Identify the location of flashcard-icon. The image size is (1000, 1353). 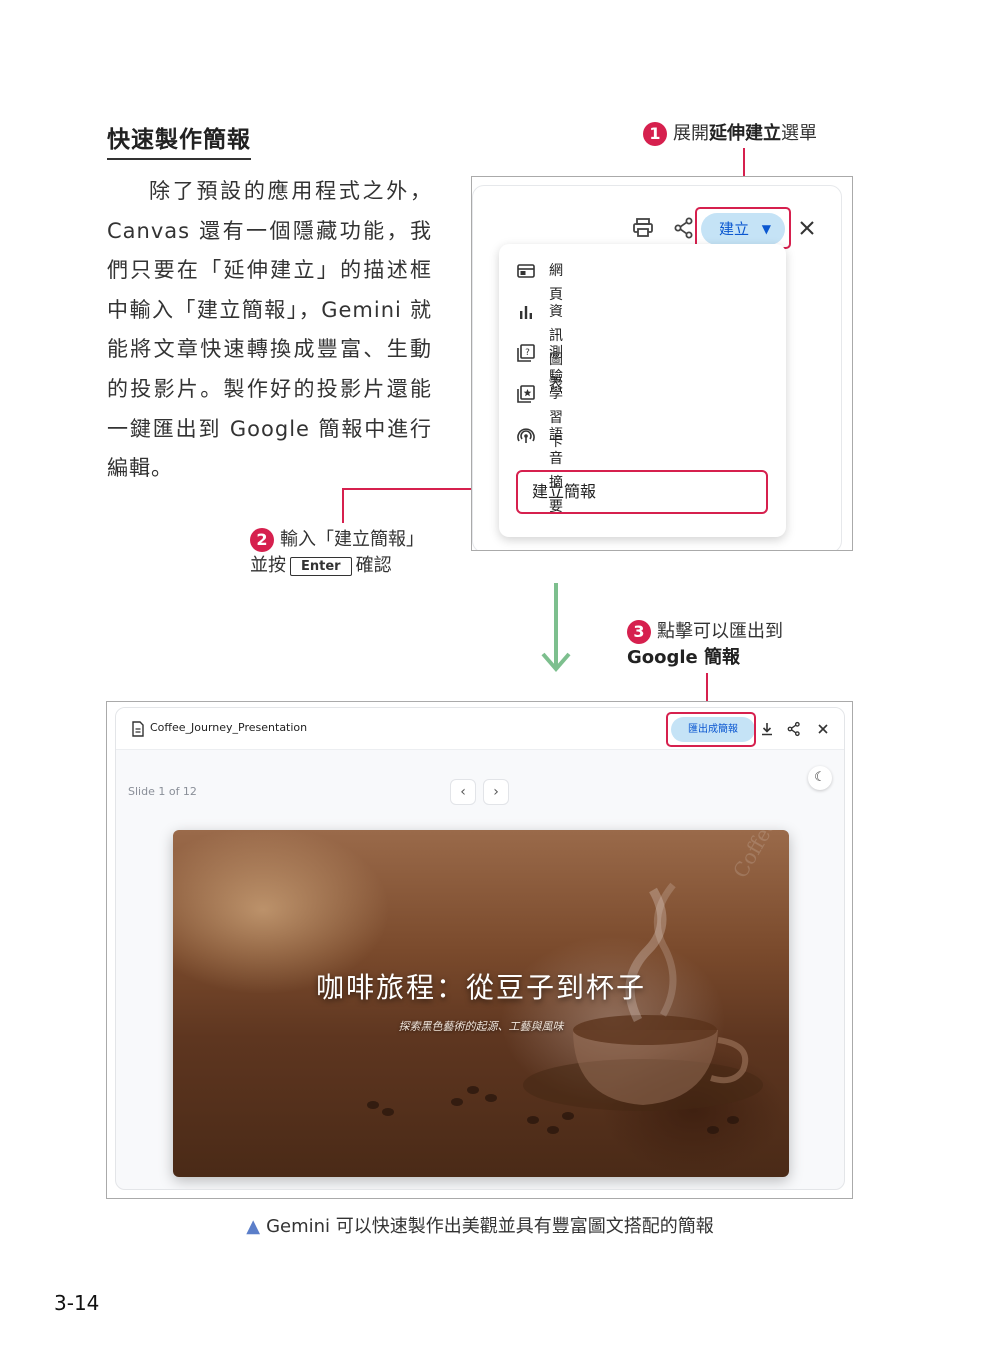
(526, 394).